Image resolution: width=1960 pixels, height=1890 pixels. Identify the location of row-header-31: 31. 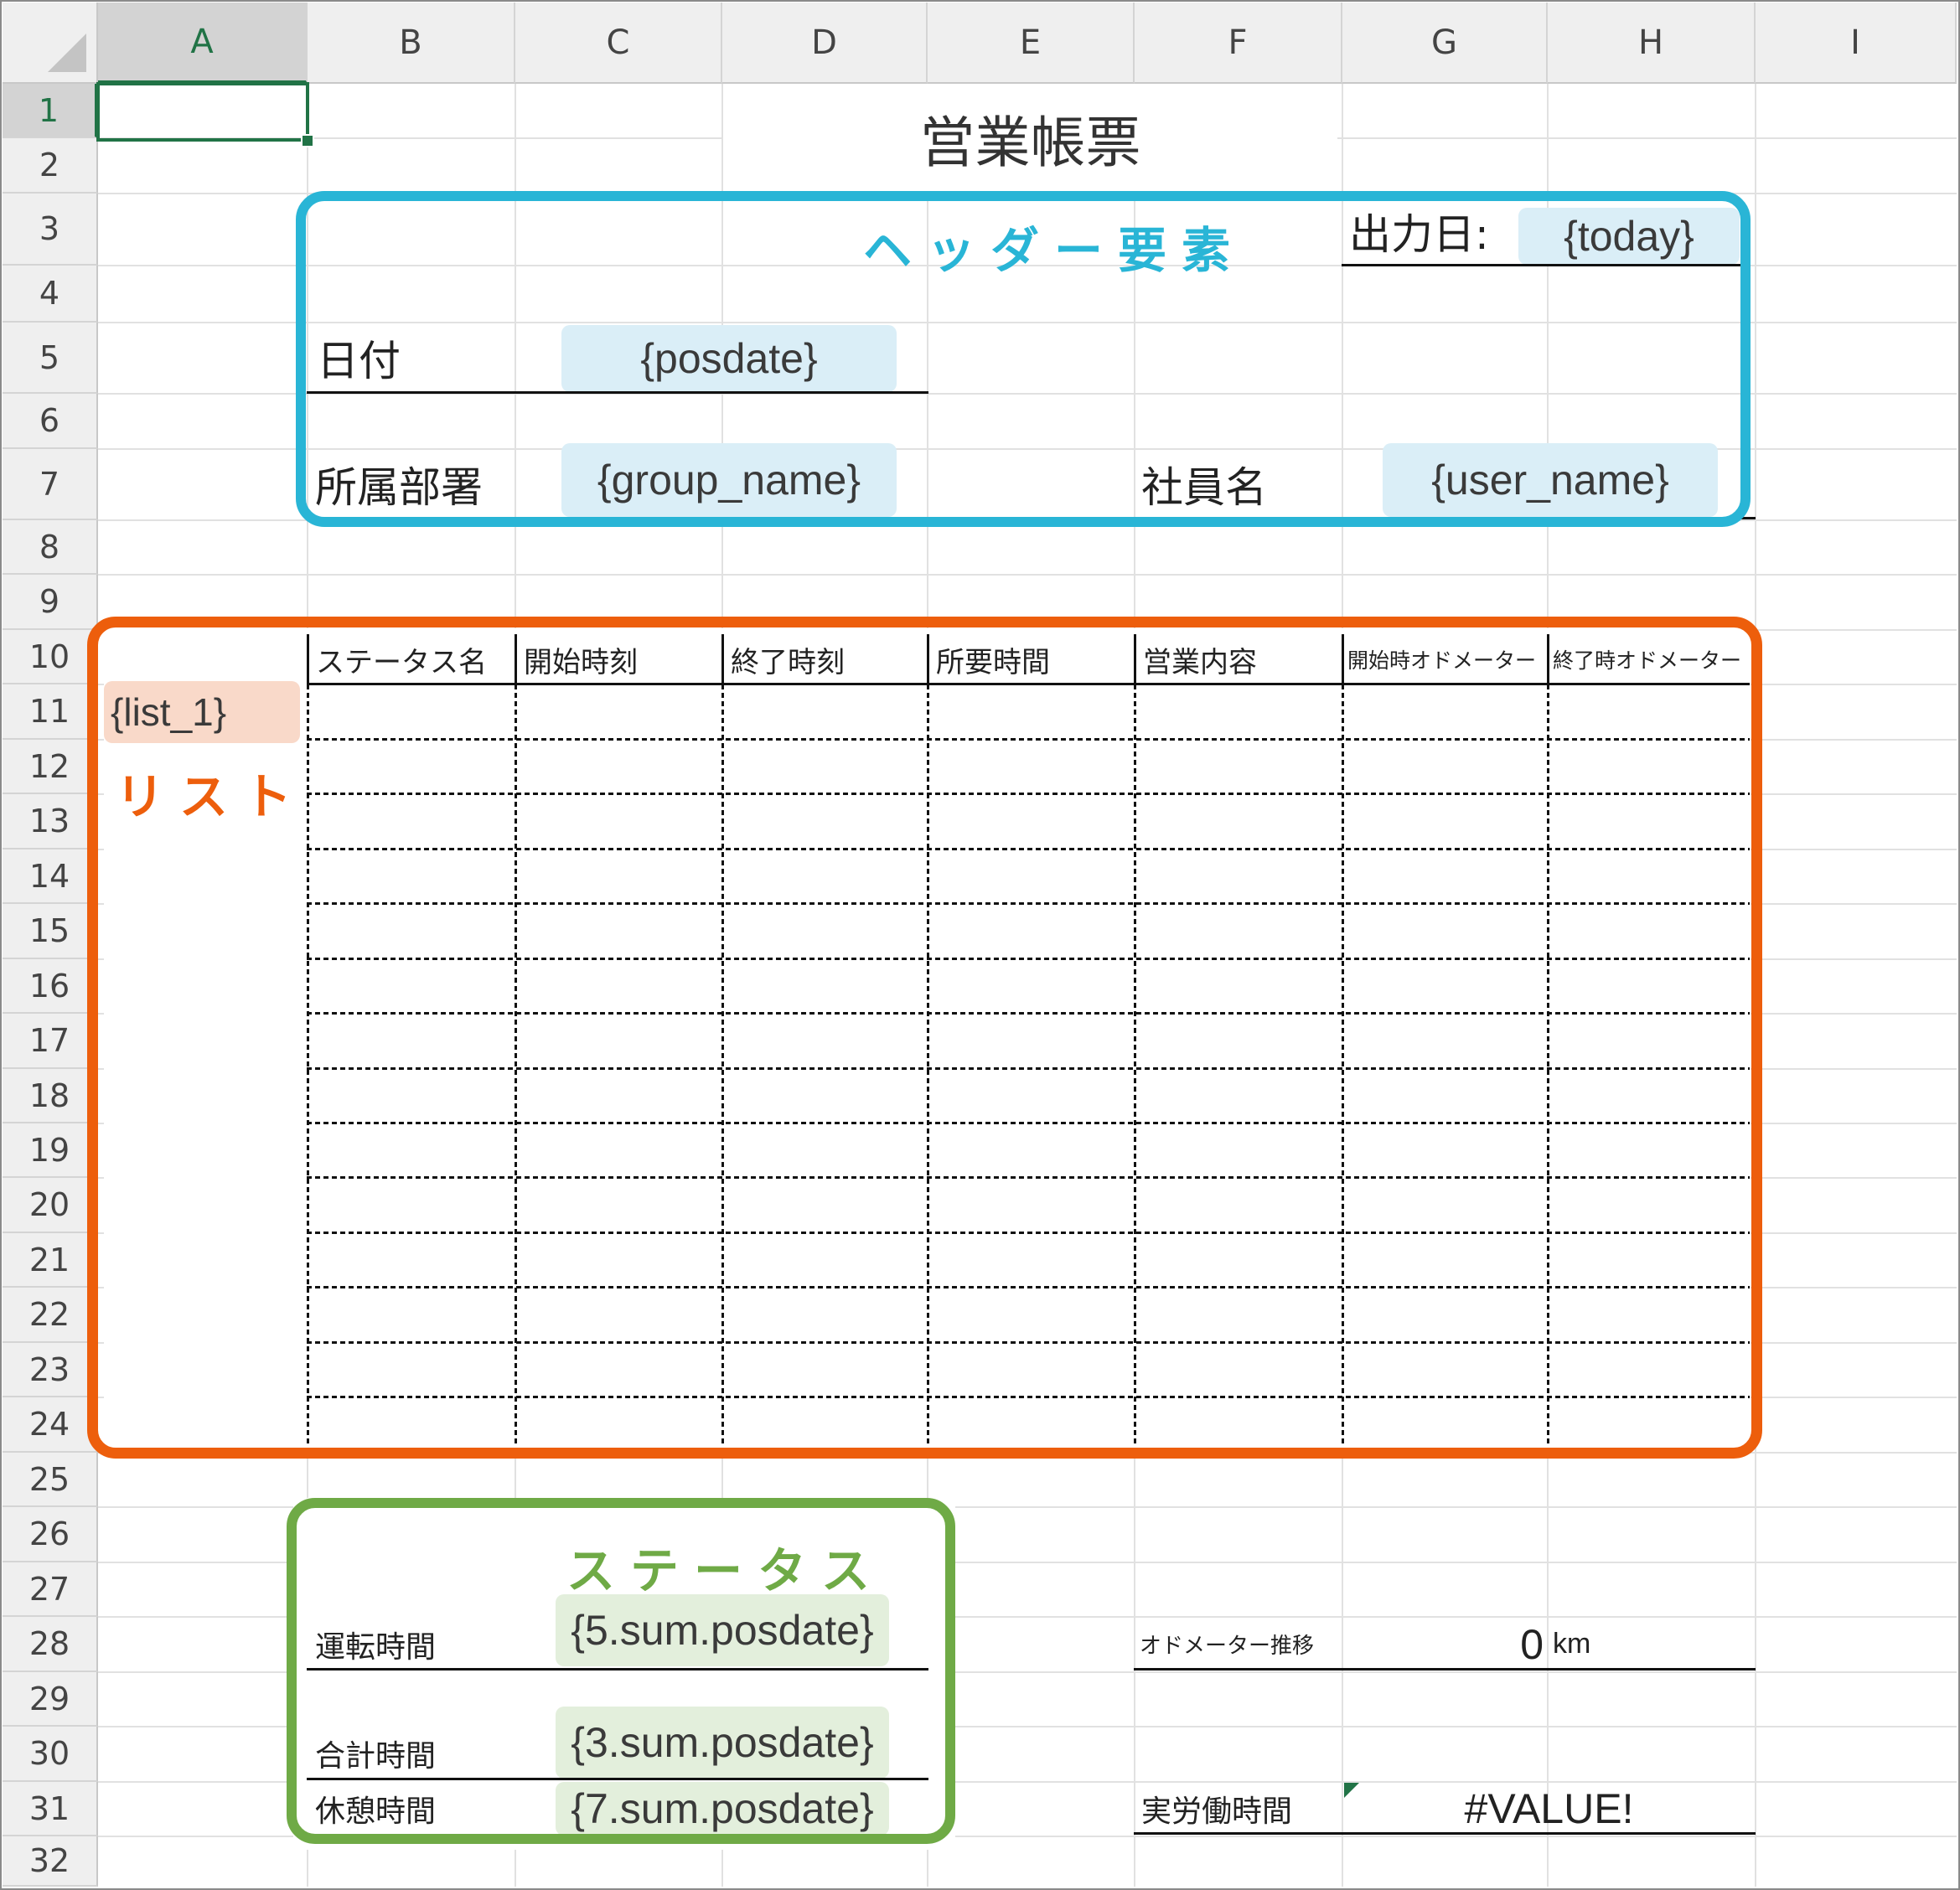
(51, 1809).